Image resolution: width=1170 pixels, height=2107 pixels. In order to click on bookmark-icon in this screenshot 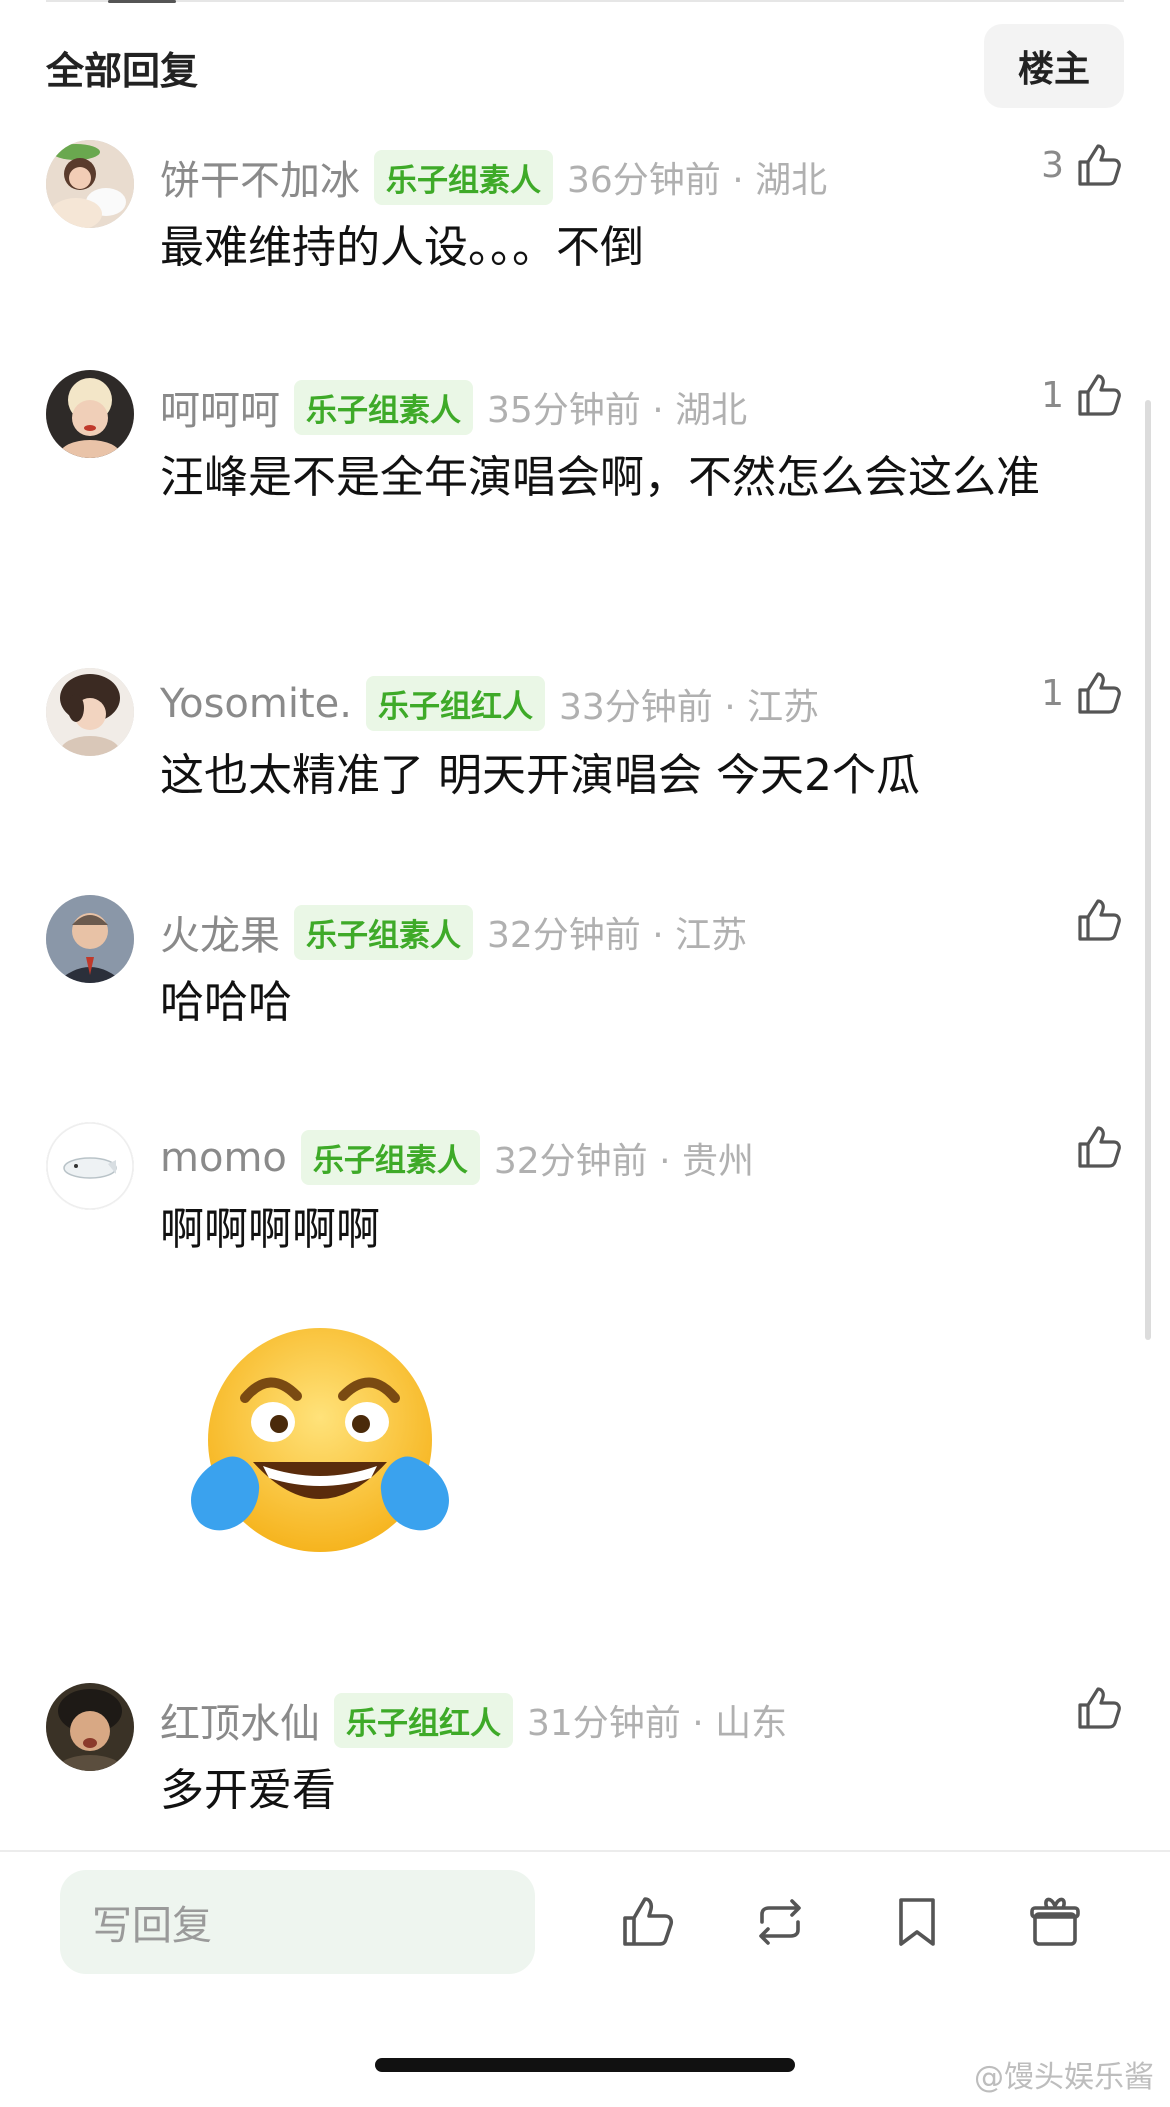, I will do `click(917, 1922)`.